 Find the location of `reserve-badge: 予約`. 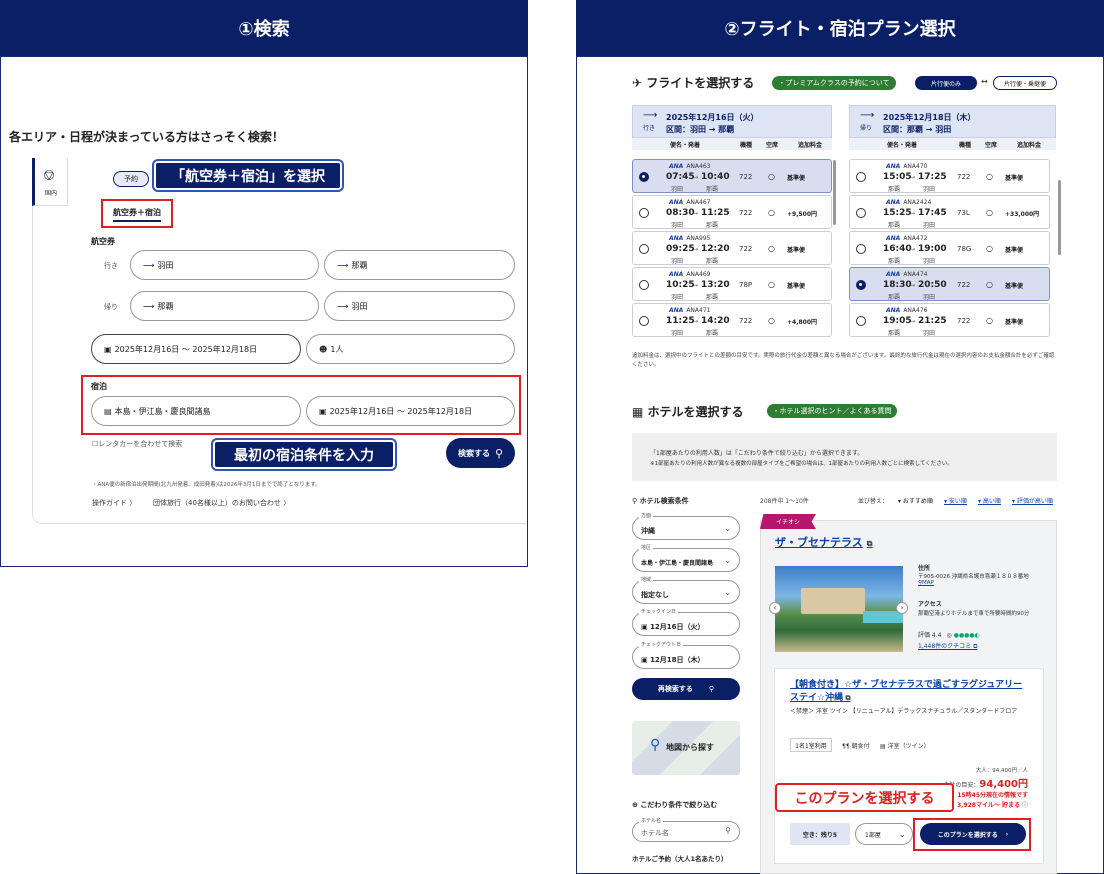

reserve-badge: 予約 is located at coordinates (131, 179).